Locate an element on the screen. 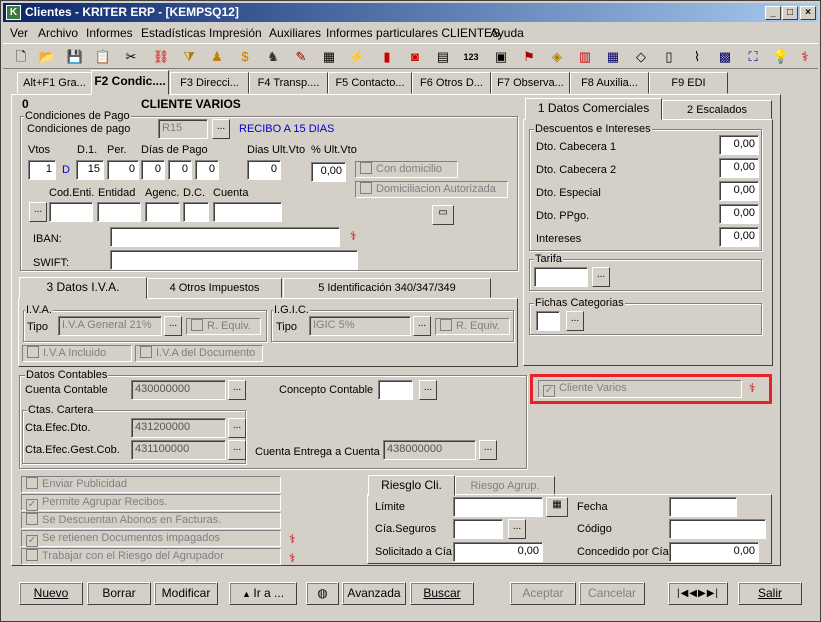 This screenshot has height=622, width=821. new-doc-icon: 🗋 is located at coordinates (21, 57).